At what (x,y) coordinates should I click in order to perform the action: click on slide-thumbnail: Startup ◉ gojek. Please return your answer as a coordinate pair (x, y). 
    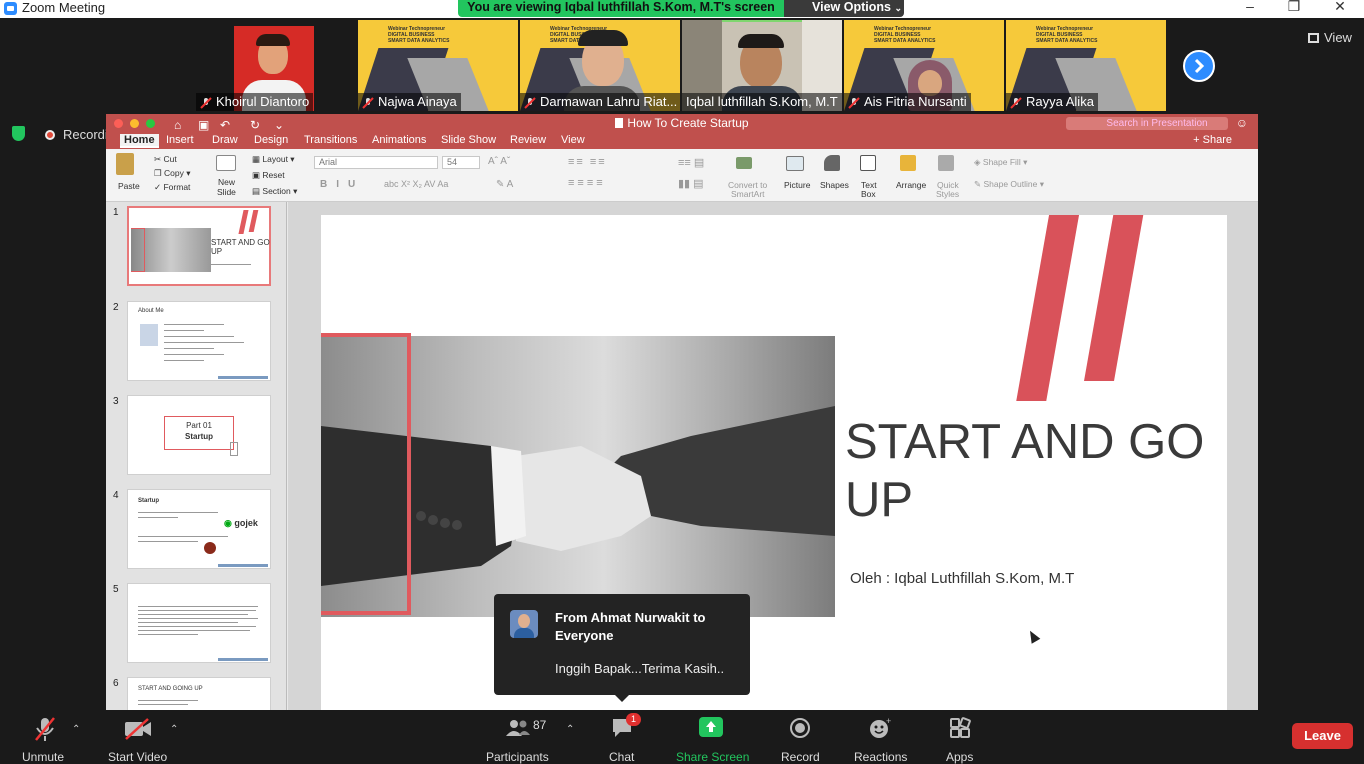
    Looking at the image, I should click on (199, 529).